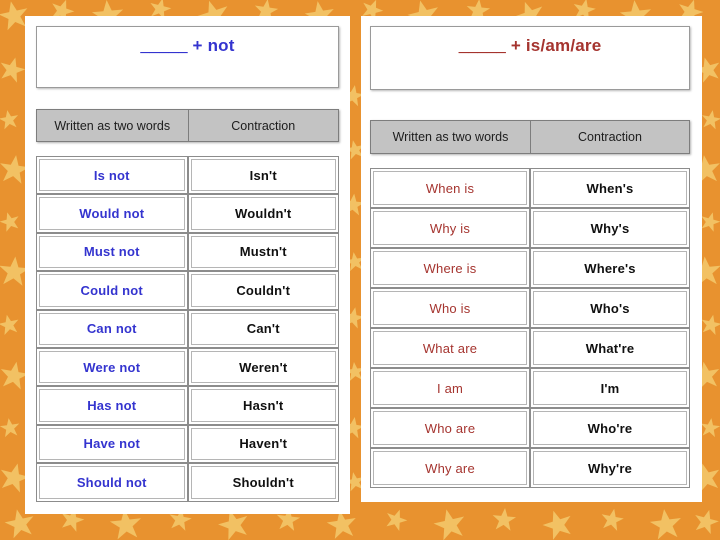 The height and width of the screenshot is (540, 720). I want to click on cell-text: Wouldn't, so click(263, 214).